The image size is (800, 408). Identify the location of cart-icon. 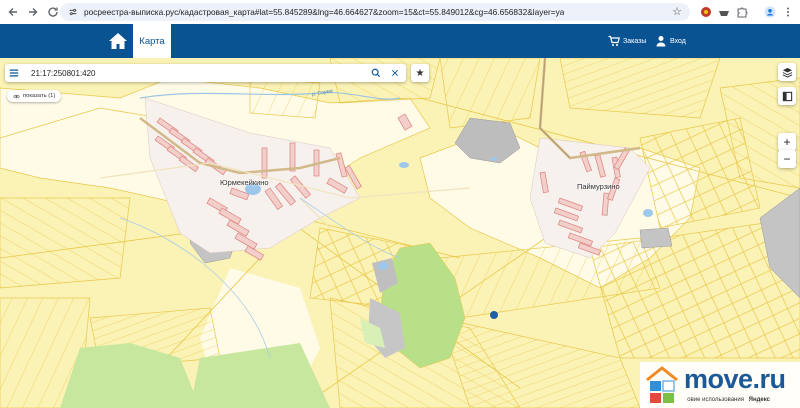
(614, 40).